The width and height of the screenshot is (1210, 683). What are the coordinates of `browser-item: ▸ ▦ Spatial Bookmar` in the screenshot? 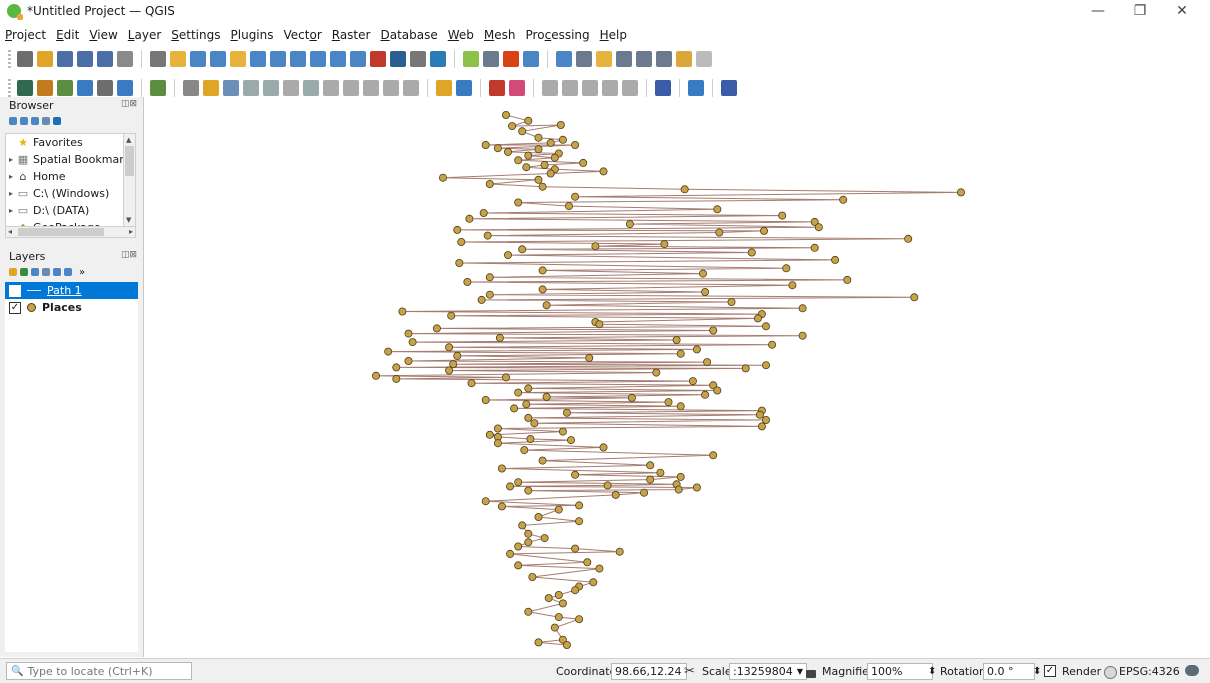 It's located at (65, 159).